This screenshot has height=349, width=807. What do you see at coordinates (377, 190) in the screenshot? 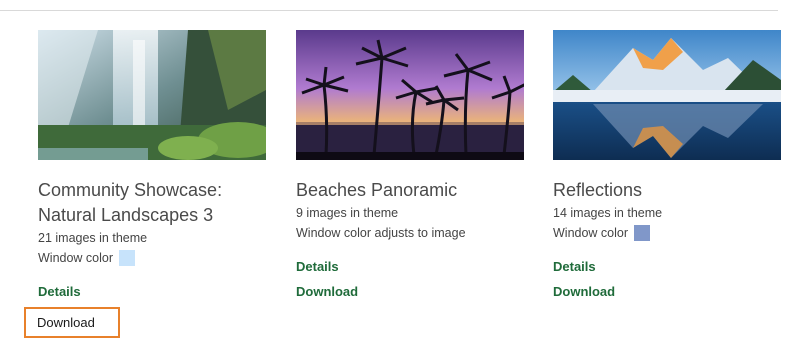
I see `theme-title: Beaches Panoramic` at bounding box center [377, 190].